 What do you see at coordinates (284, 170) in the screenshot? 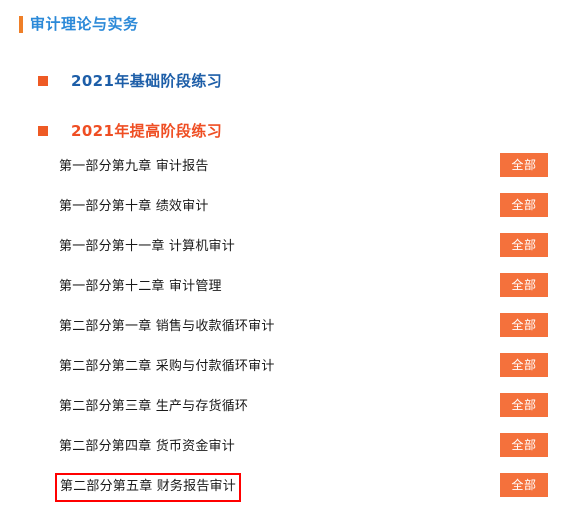
I see `list-item: 第一部分第九章 审计报告 全部` at bounding box center [284, 170].